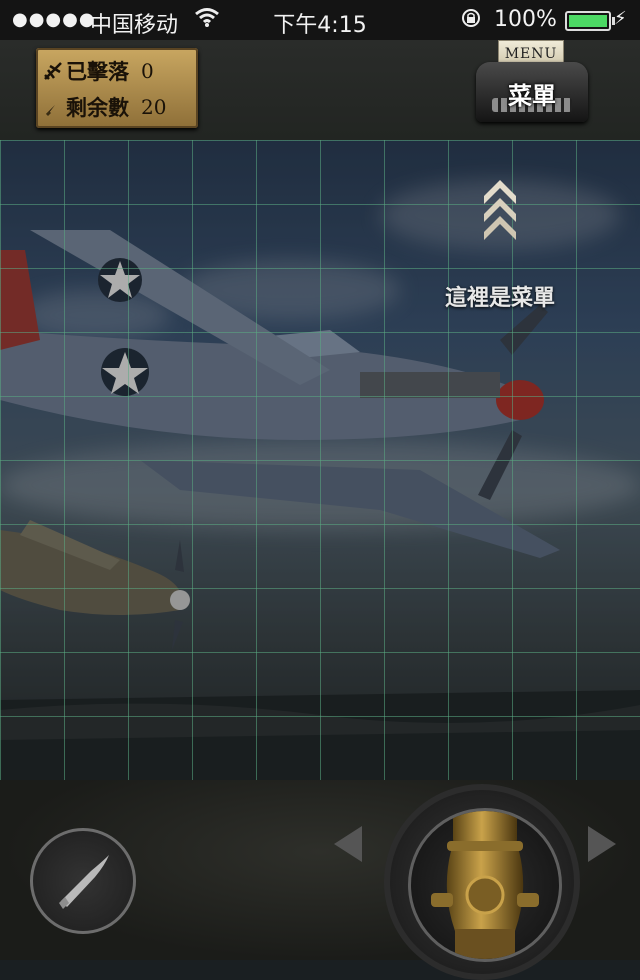 This screenshot has height=980, width=640. I want to click on shot-down-label: 已擊落, so click(97, 71).